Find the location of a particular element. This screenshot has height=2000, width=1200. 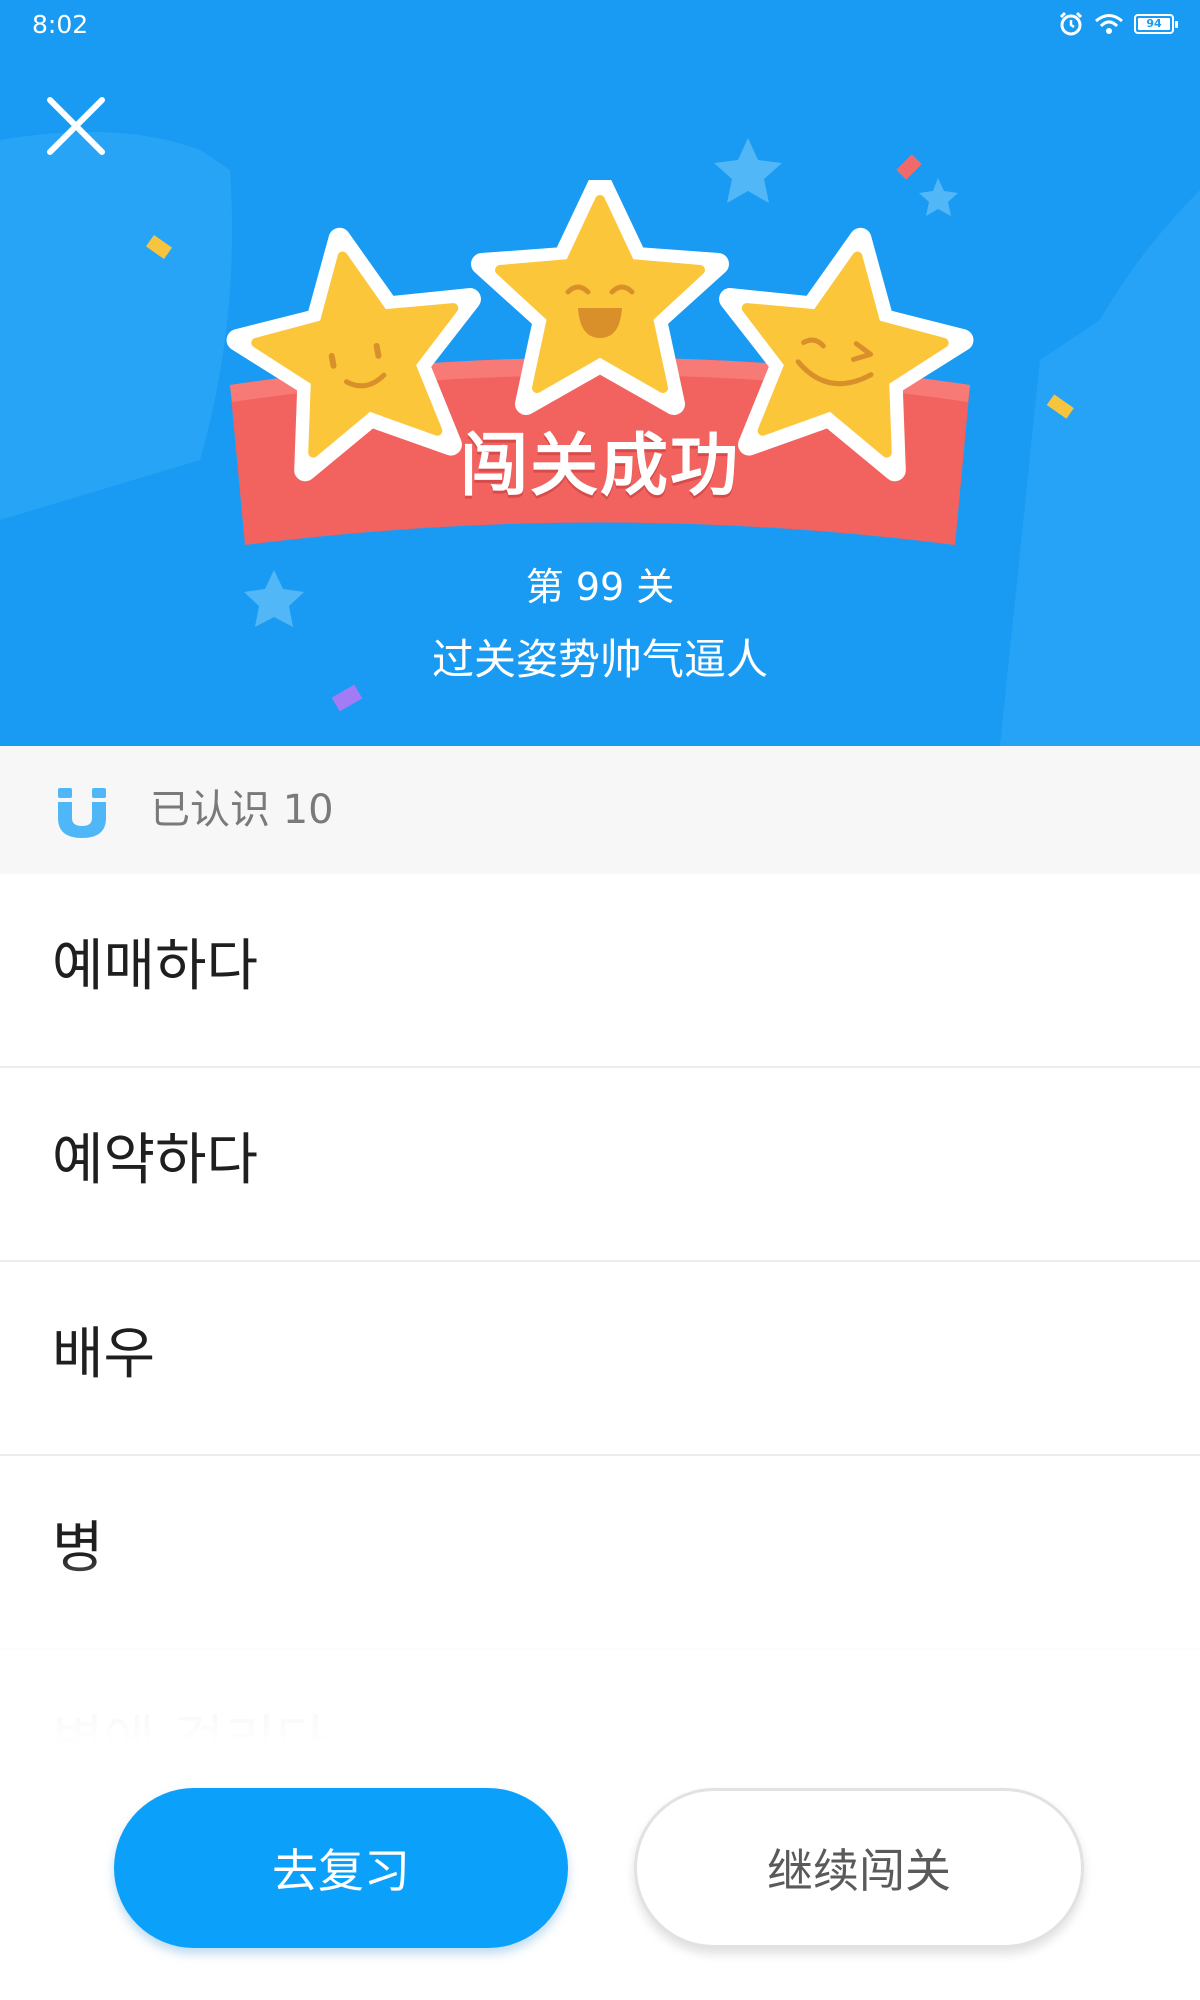

list-item: 병 is located at coordinates (600, 1553).